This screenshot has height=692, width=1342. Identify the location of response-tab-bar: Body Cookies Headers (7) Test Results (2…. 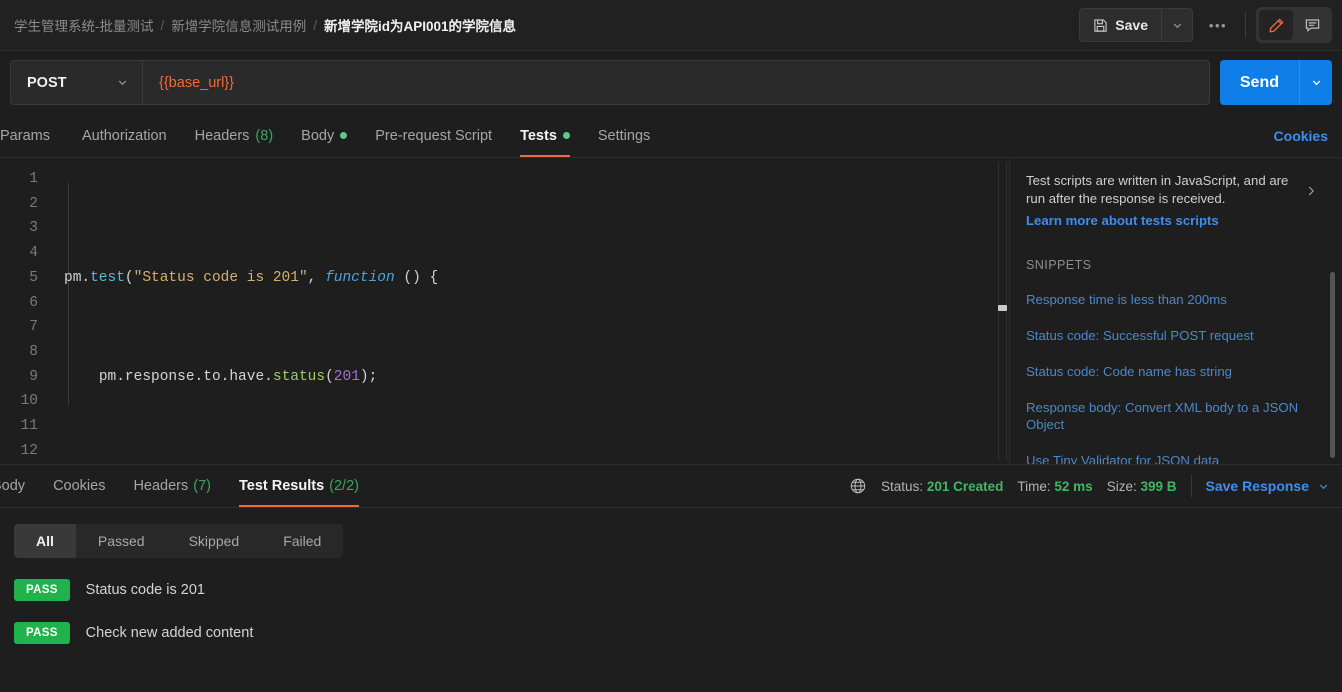
(671, 486).